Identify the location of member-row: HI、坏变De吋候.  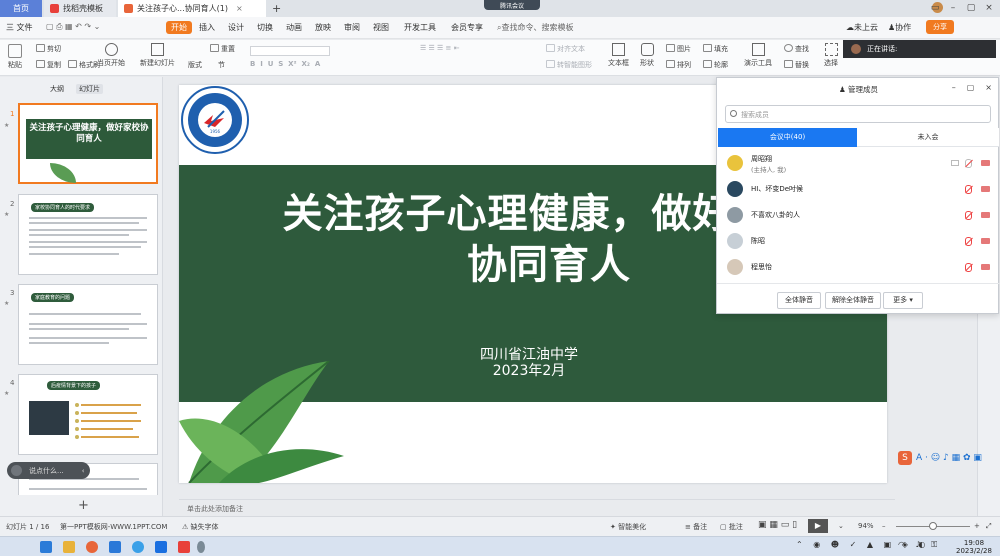
(859, 190).